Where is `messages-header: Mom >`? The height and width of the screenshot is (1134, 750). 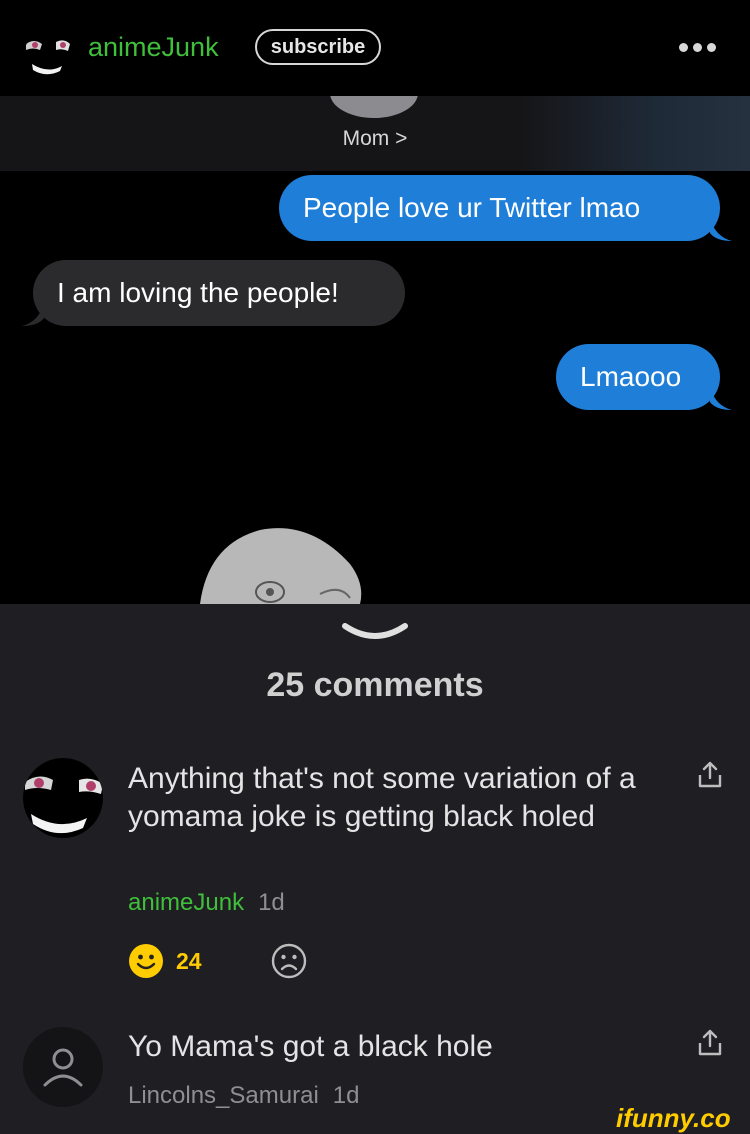
messages-header: Mom > is located at coordinates (375, 133).